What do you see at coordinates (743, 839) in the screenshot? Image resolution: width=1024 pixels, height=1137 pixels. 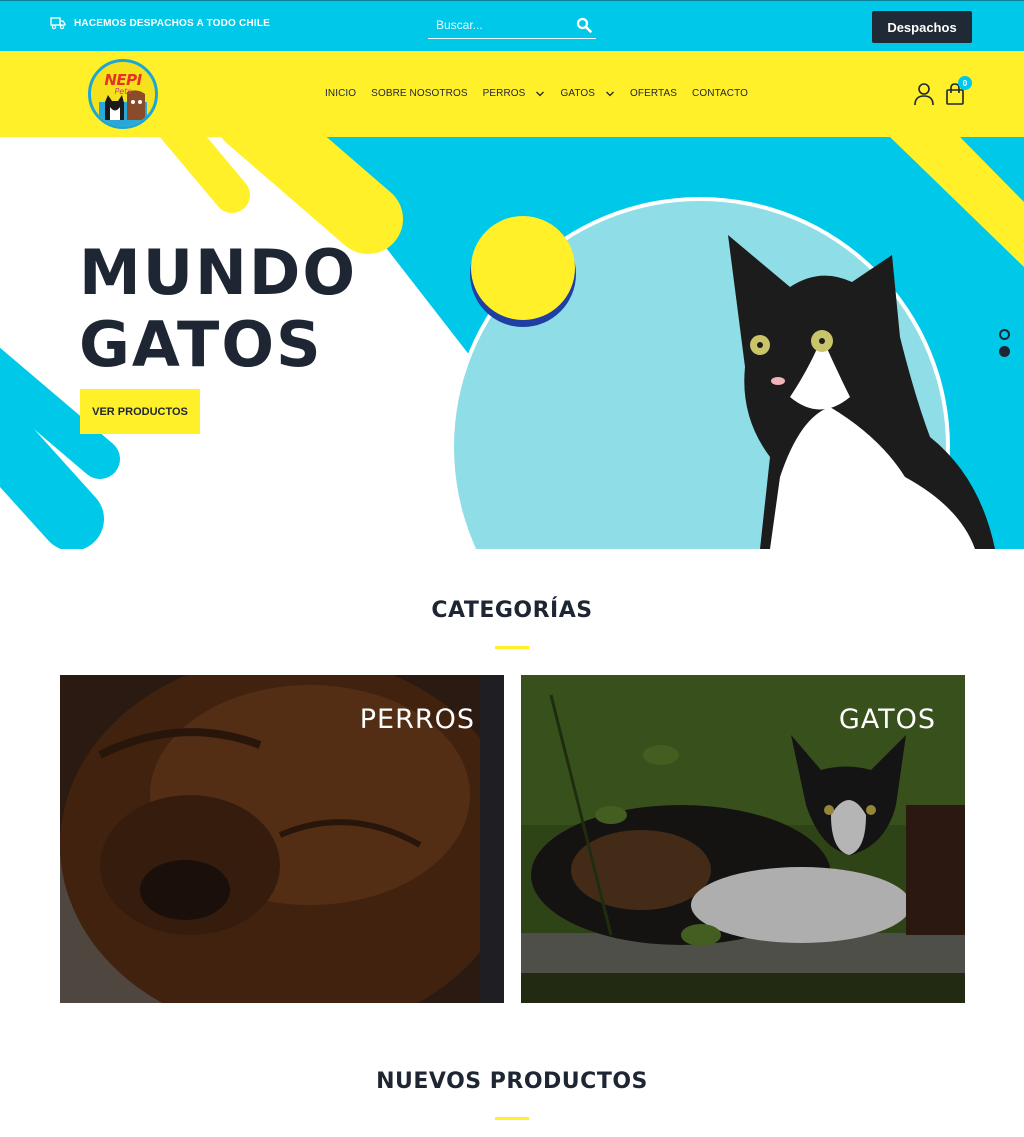 I see `category-card-gatos: GATOS` at bounding box center [743, 839].